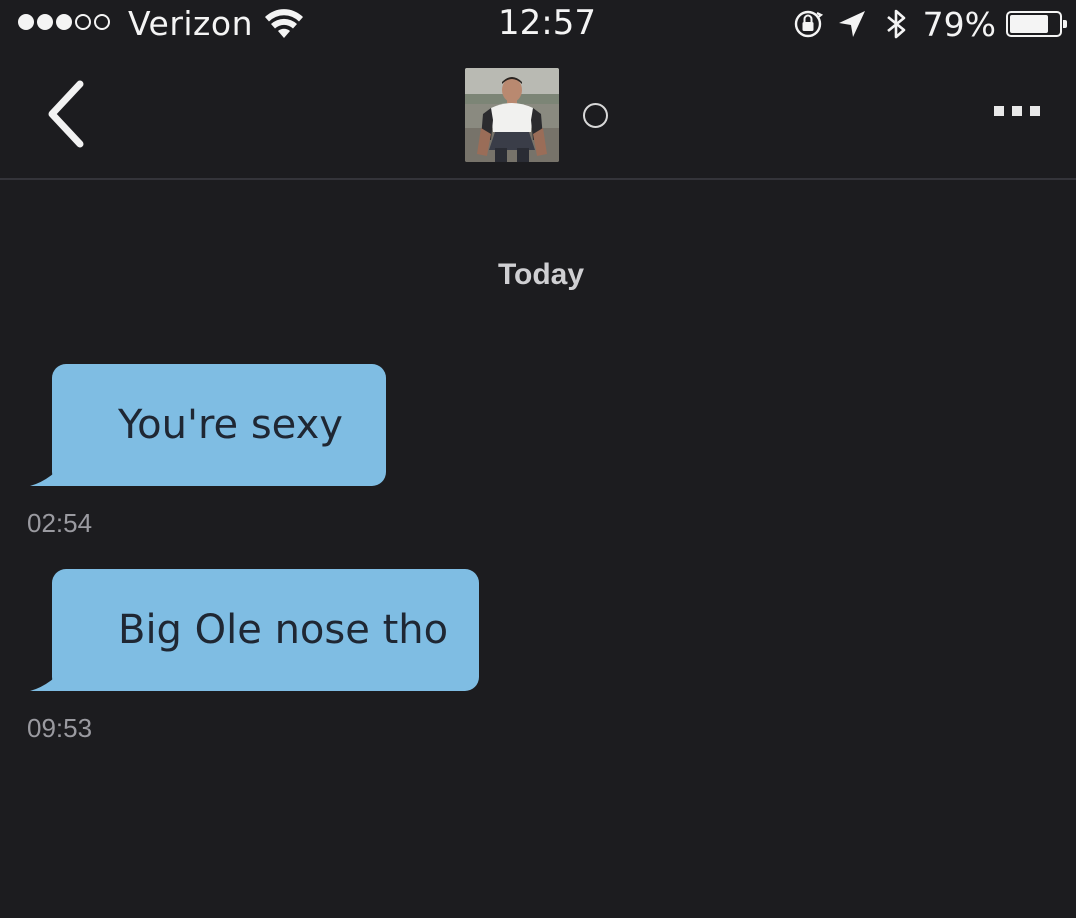 This screenshot has height=918, width=1076. I want to click on message-item: Big Ole nose tho, so click(254, 630).